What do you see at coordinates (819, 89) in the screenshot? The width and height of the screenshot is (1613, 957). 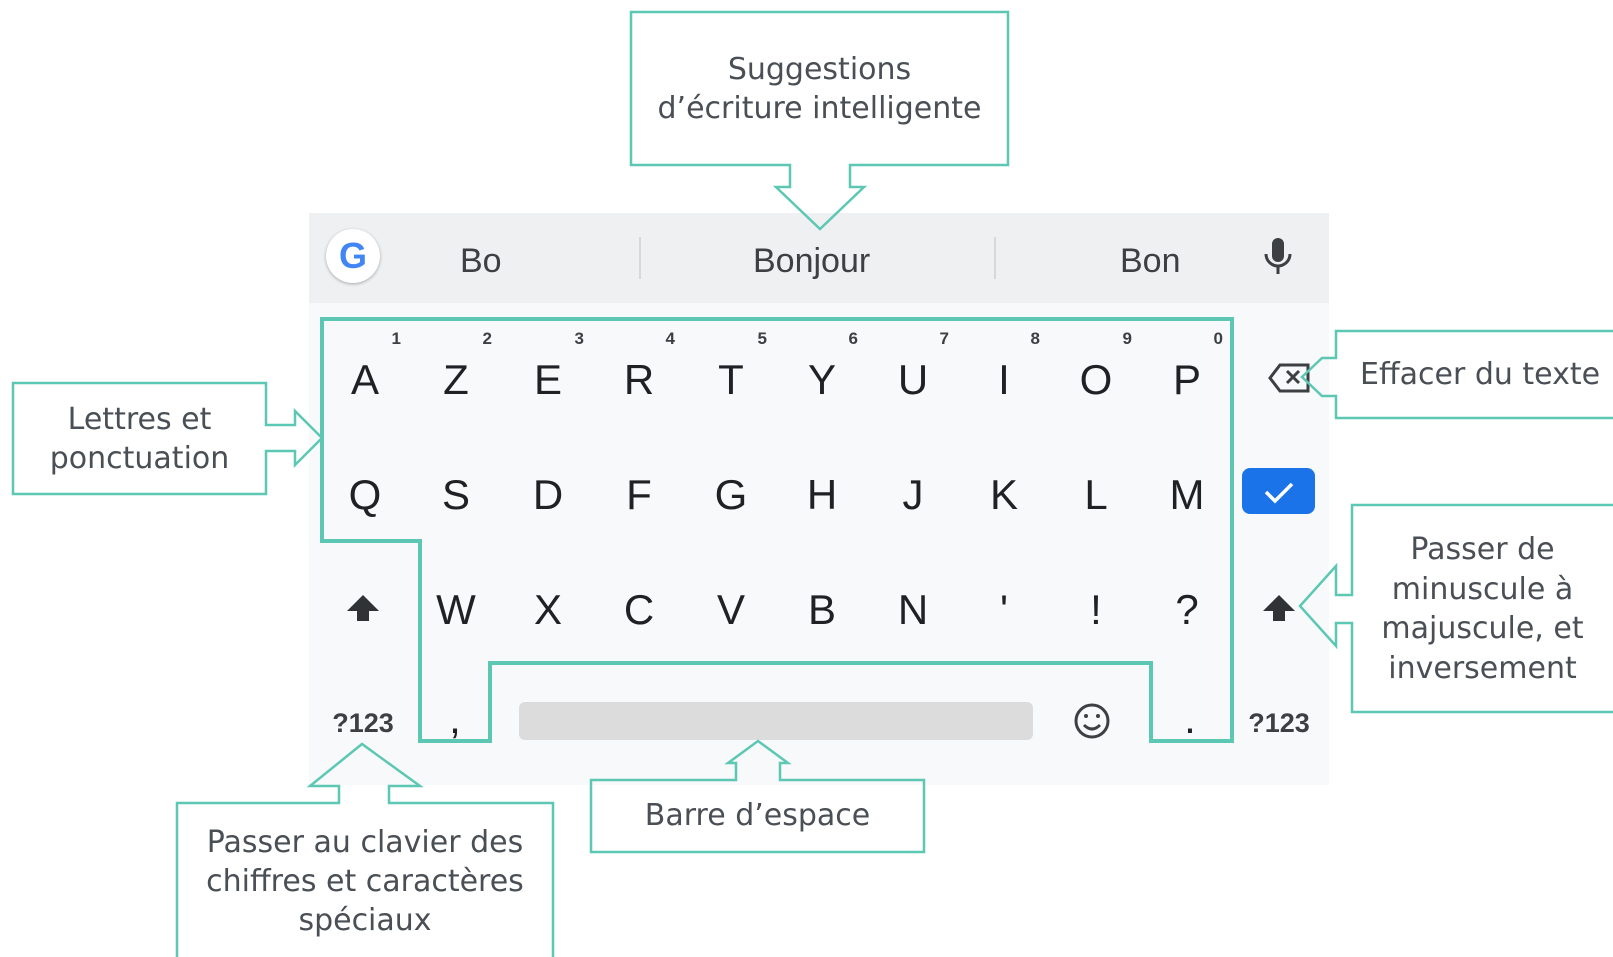 I see `suggestions-callout: Suggestions d’écriture intelligente` at bounding box center [819, 89].